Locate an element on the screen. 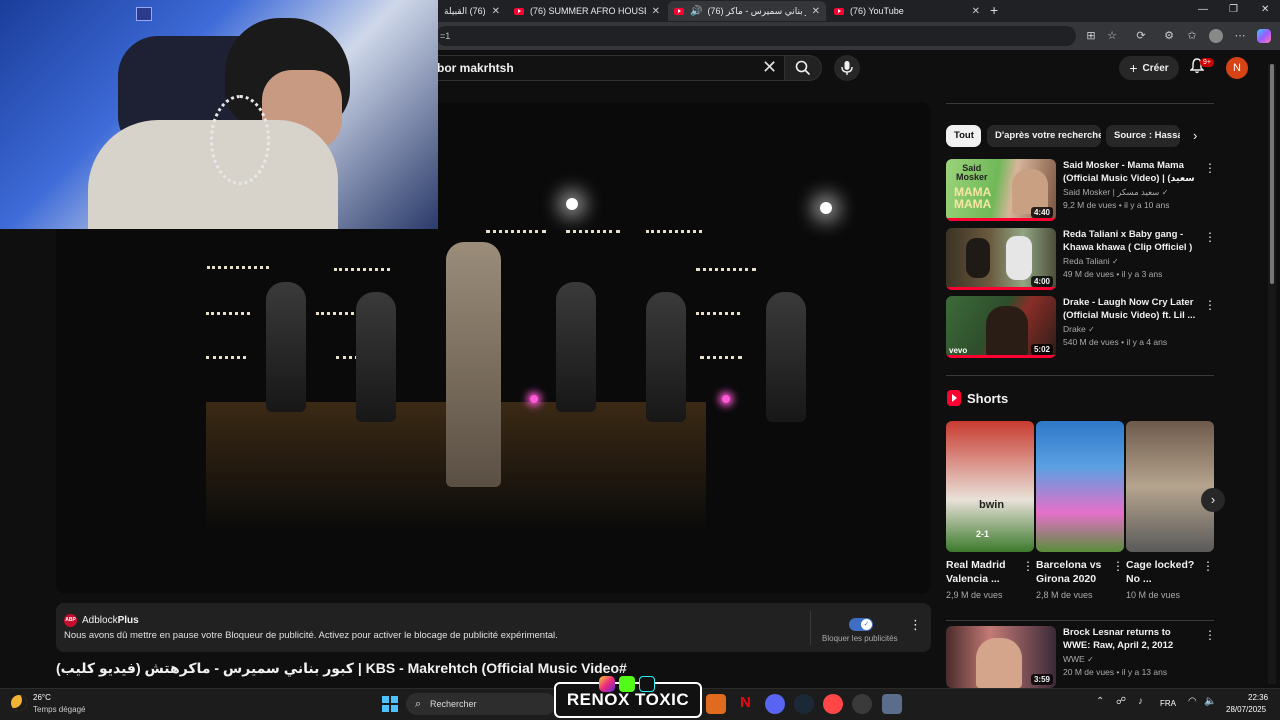 Image resolution: width=1280 pixels, height=720 pixels. video-thumbnail: 4:00 is located at coordinates (1001, 259).